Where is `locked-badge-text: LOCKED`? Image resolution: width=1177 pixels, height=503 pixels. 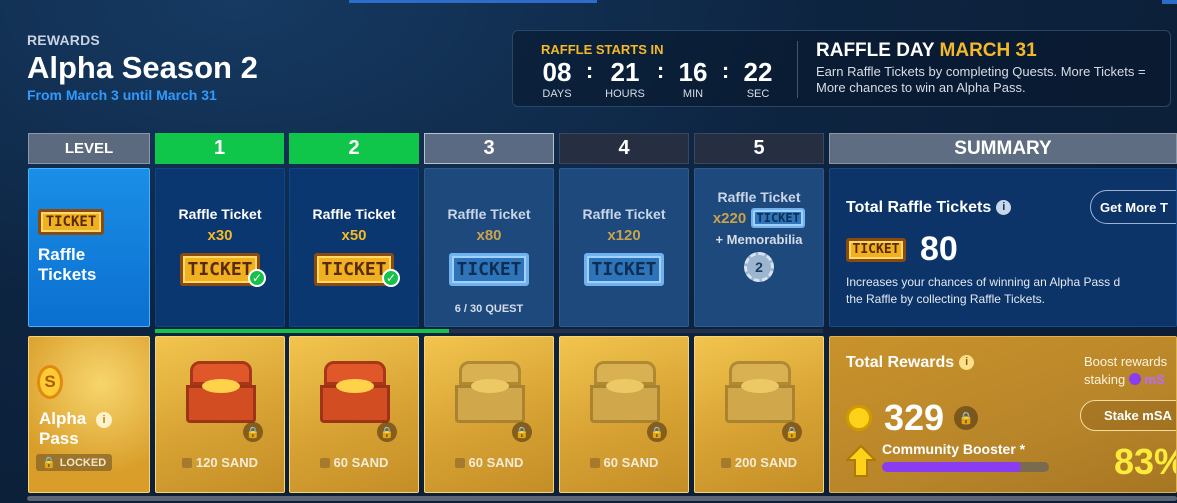
locked-badge-text: LOCKED is located at coordinates (83, 462).